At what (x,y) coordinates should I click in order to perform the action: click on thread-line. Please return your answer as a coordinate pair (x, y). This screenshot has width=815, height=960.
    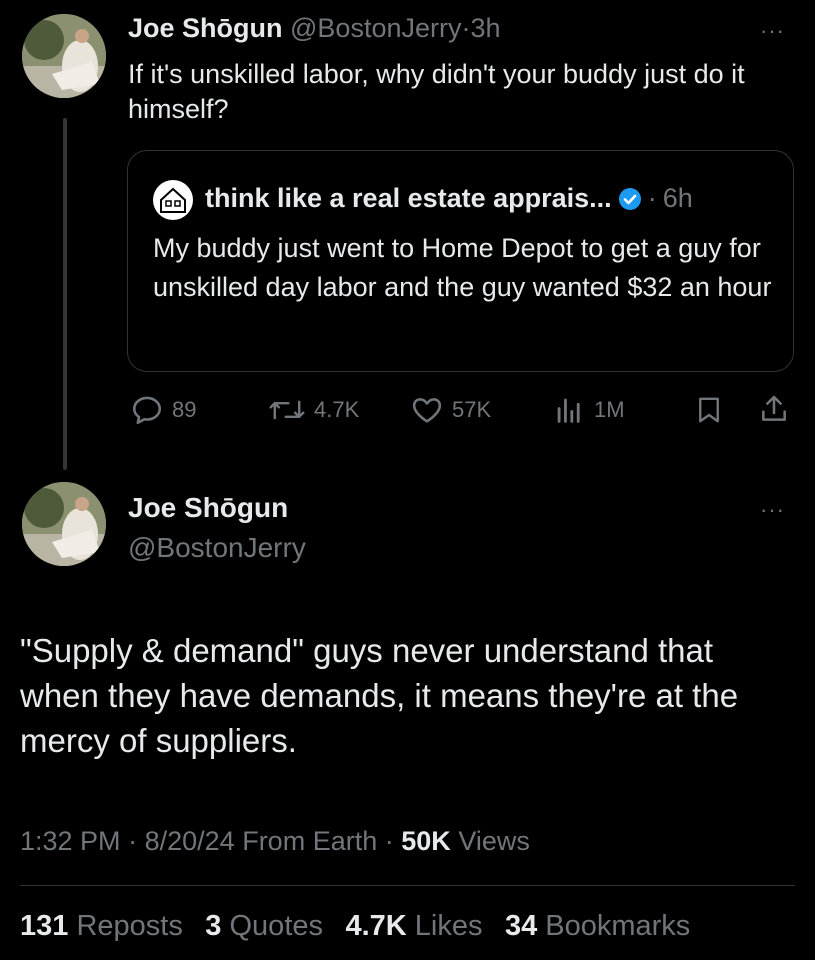
    Looking at the image, I should click on (65, 294).